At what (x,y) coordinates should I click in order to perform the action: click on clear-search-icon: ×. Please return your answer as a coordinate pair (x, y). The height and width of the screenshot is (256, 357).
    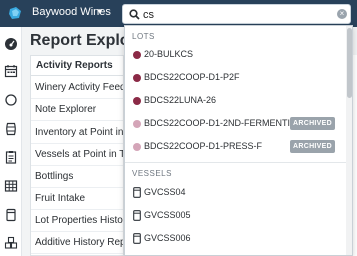
    Looking at the image, I should click on (342, 14).